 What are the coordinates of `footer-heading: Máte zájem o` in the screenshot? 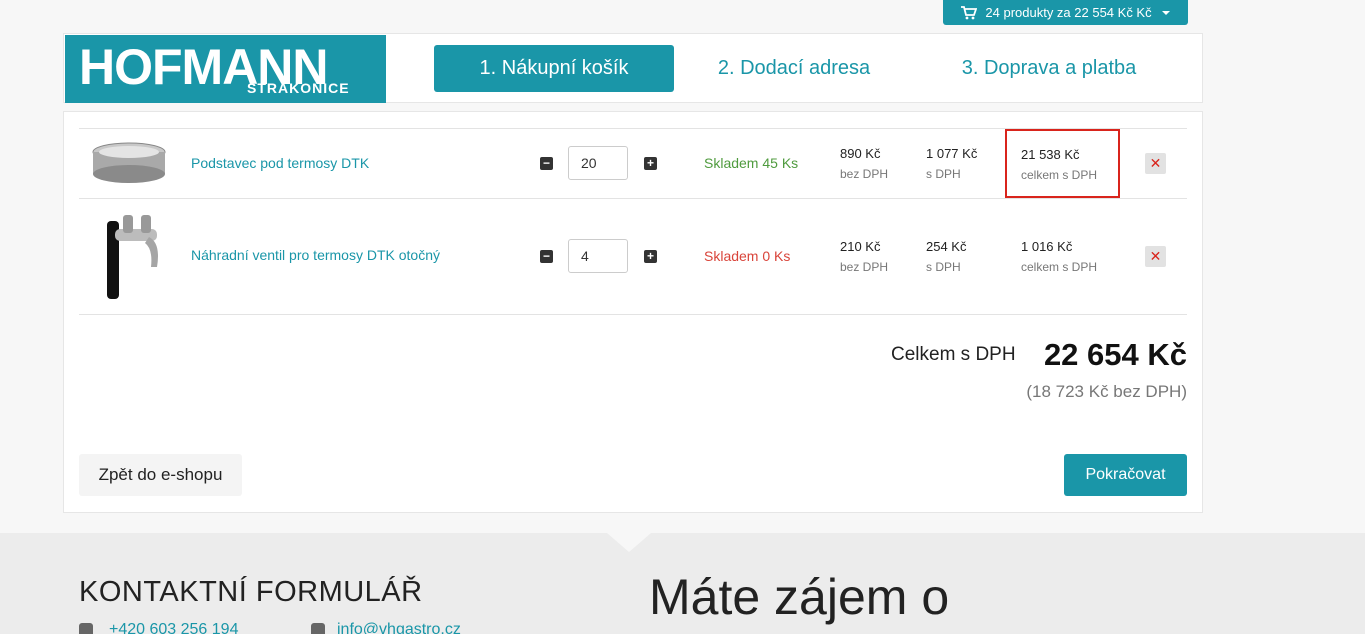 It's located at (799, 597).